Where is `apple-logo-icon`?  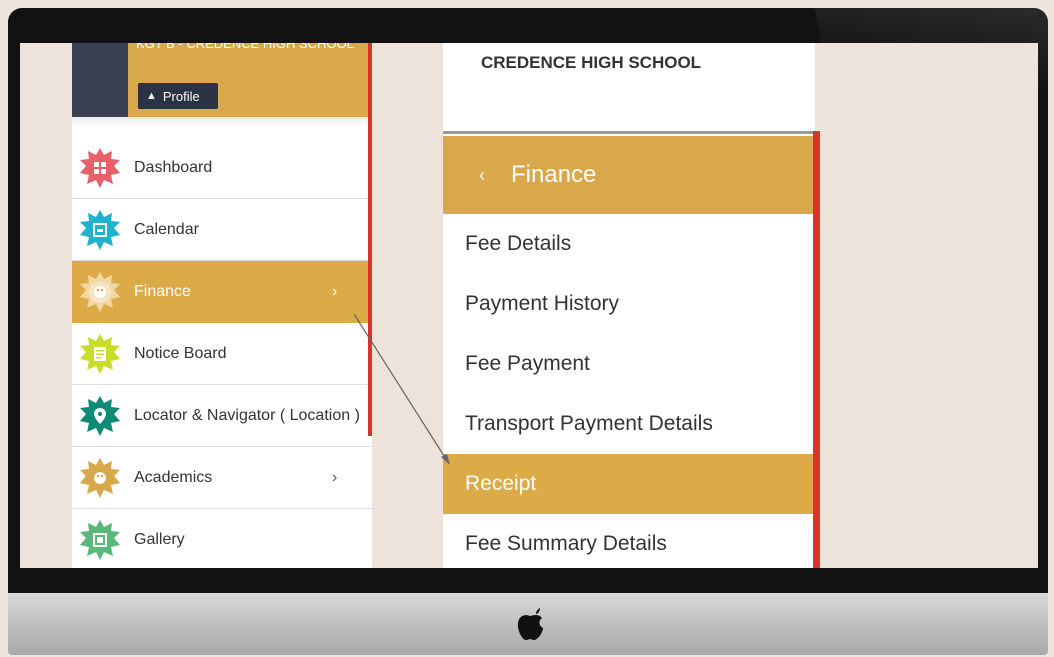
apple-logo-icon is located at coordinates (530, 624).